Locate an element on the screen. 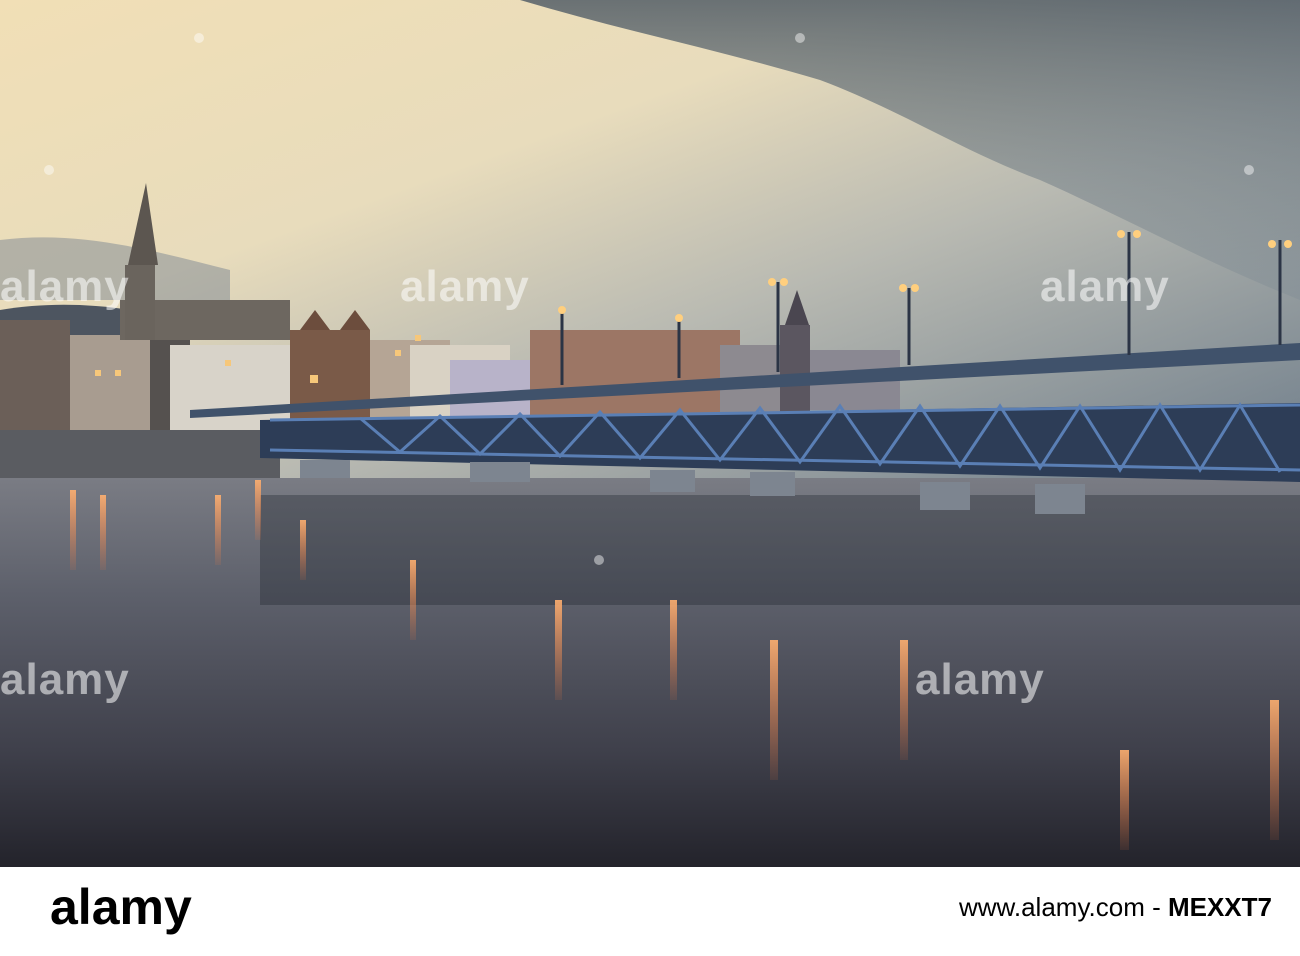 This screenshot has width=1300, height=956. image-id-label: www.alamy.com - MEXXT7 is located at coordinates (1115, 907).